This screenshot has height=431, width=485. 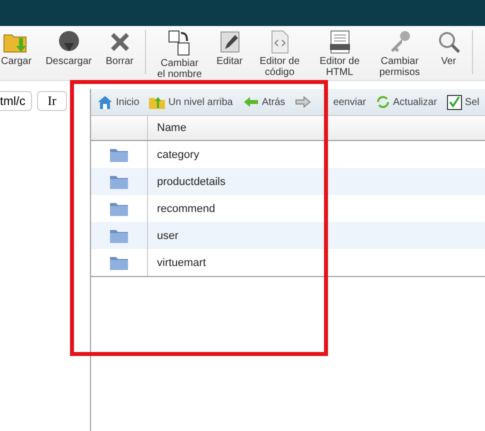 What do you see at coordinates (105, 102) in the screenshot?
I see `home-icon` at bounding box center [105, 102].